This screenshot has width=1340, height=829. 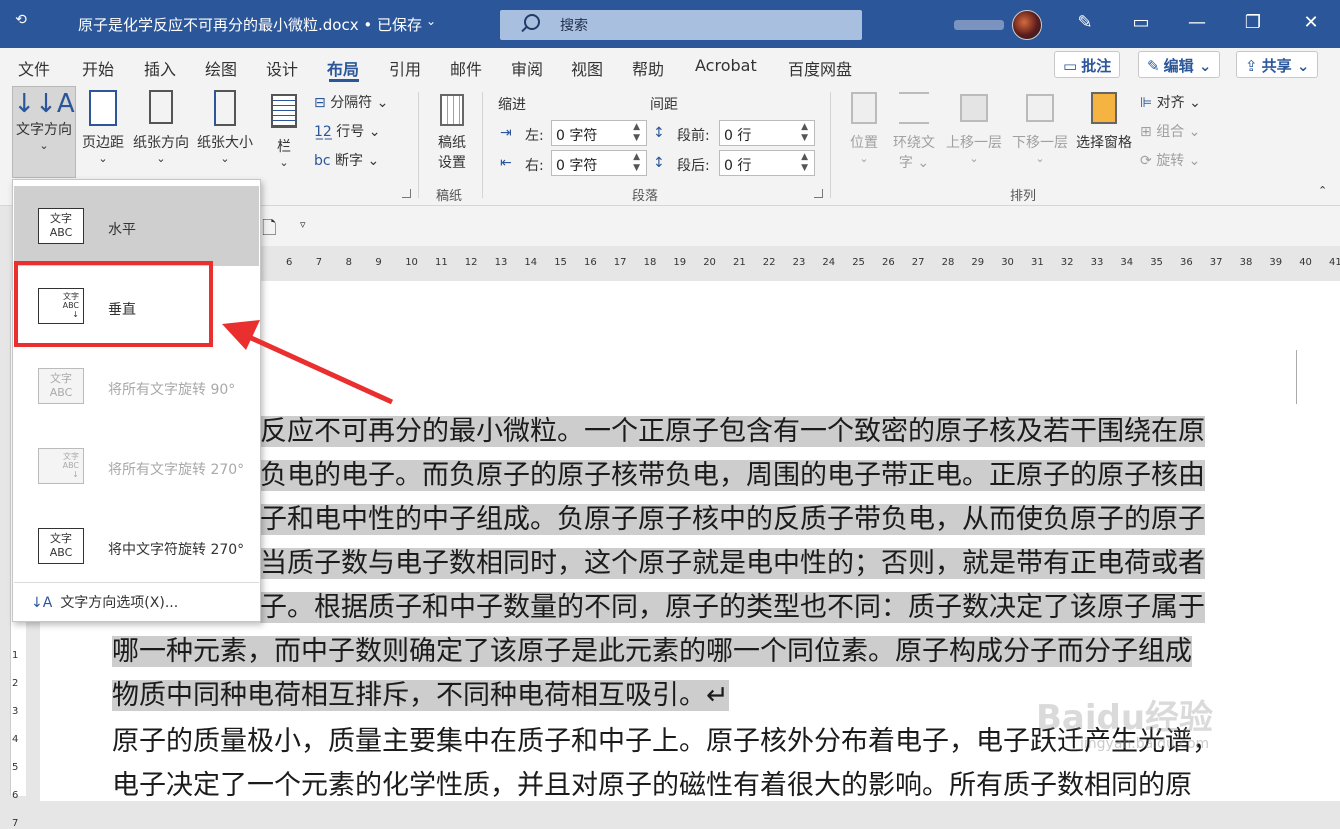 I want to click on paragraph-launcher-icon, so click(x=818, y=193).